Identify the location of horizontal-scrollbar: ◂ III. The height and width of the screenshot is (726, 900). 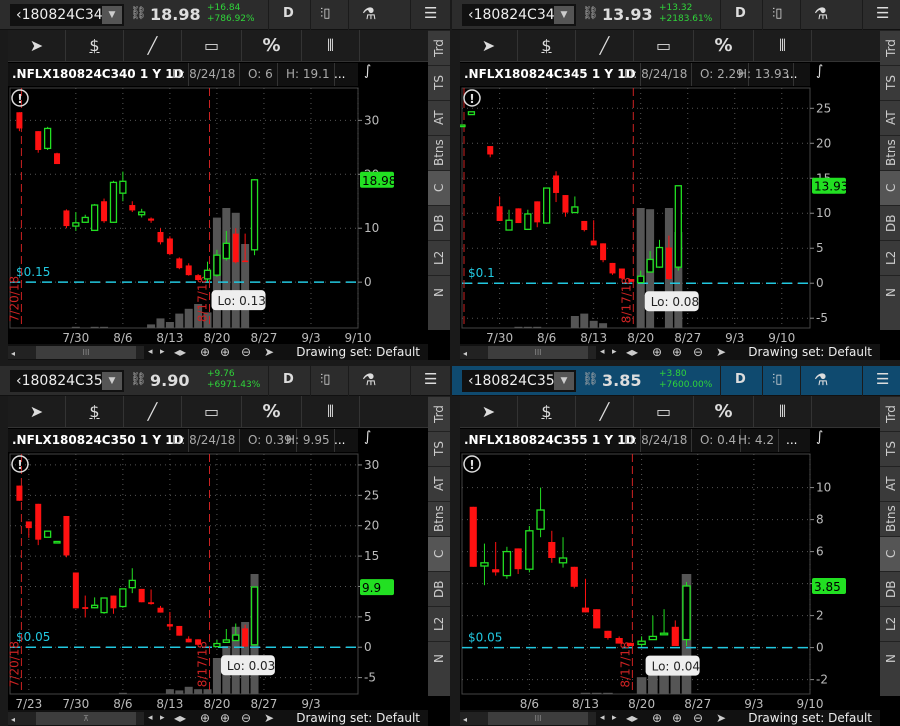
(76, 352).